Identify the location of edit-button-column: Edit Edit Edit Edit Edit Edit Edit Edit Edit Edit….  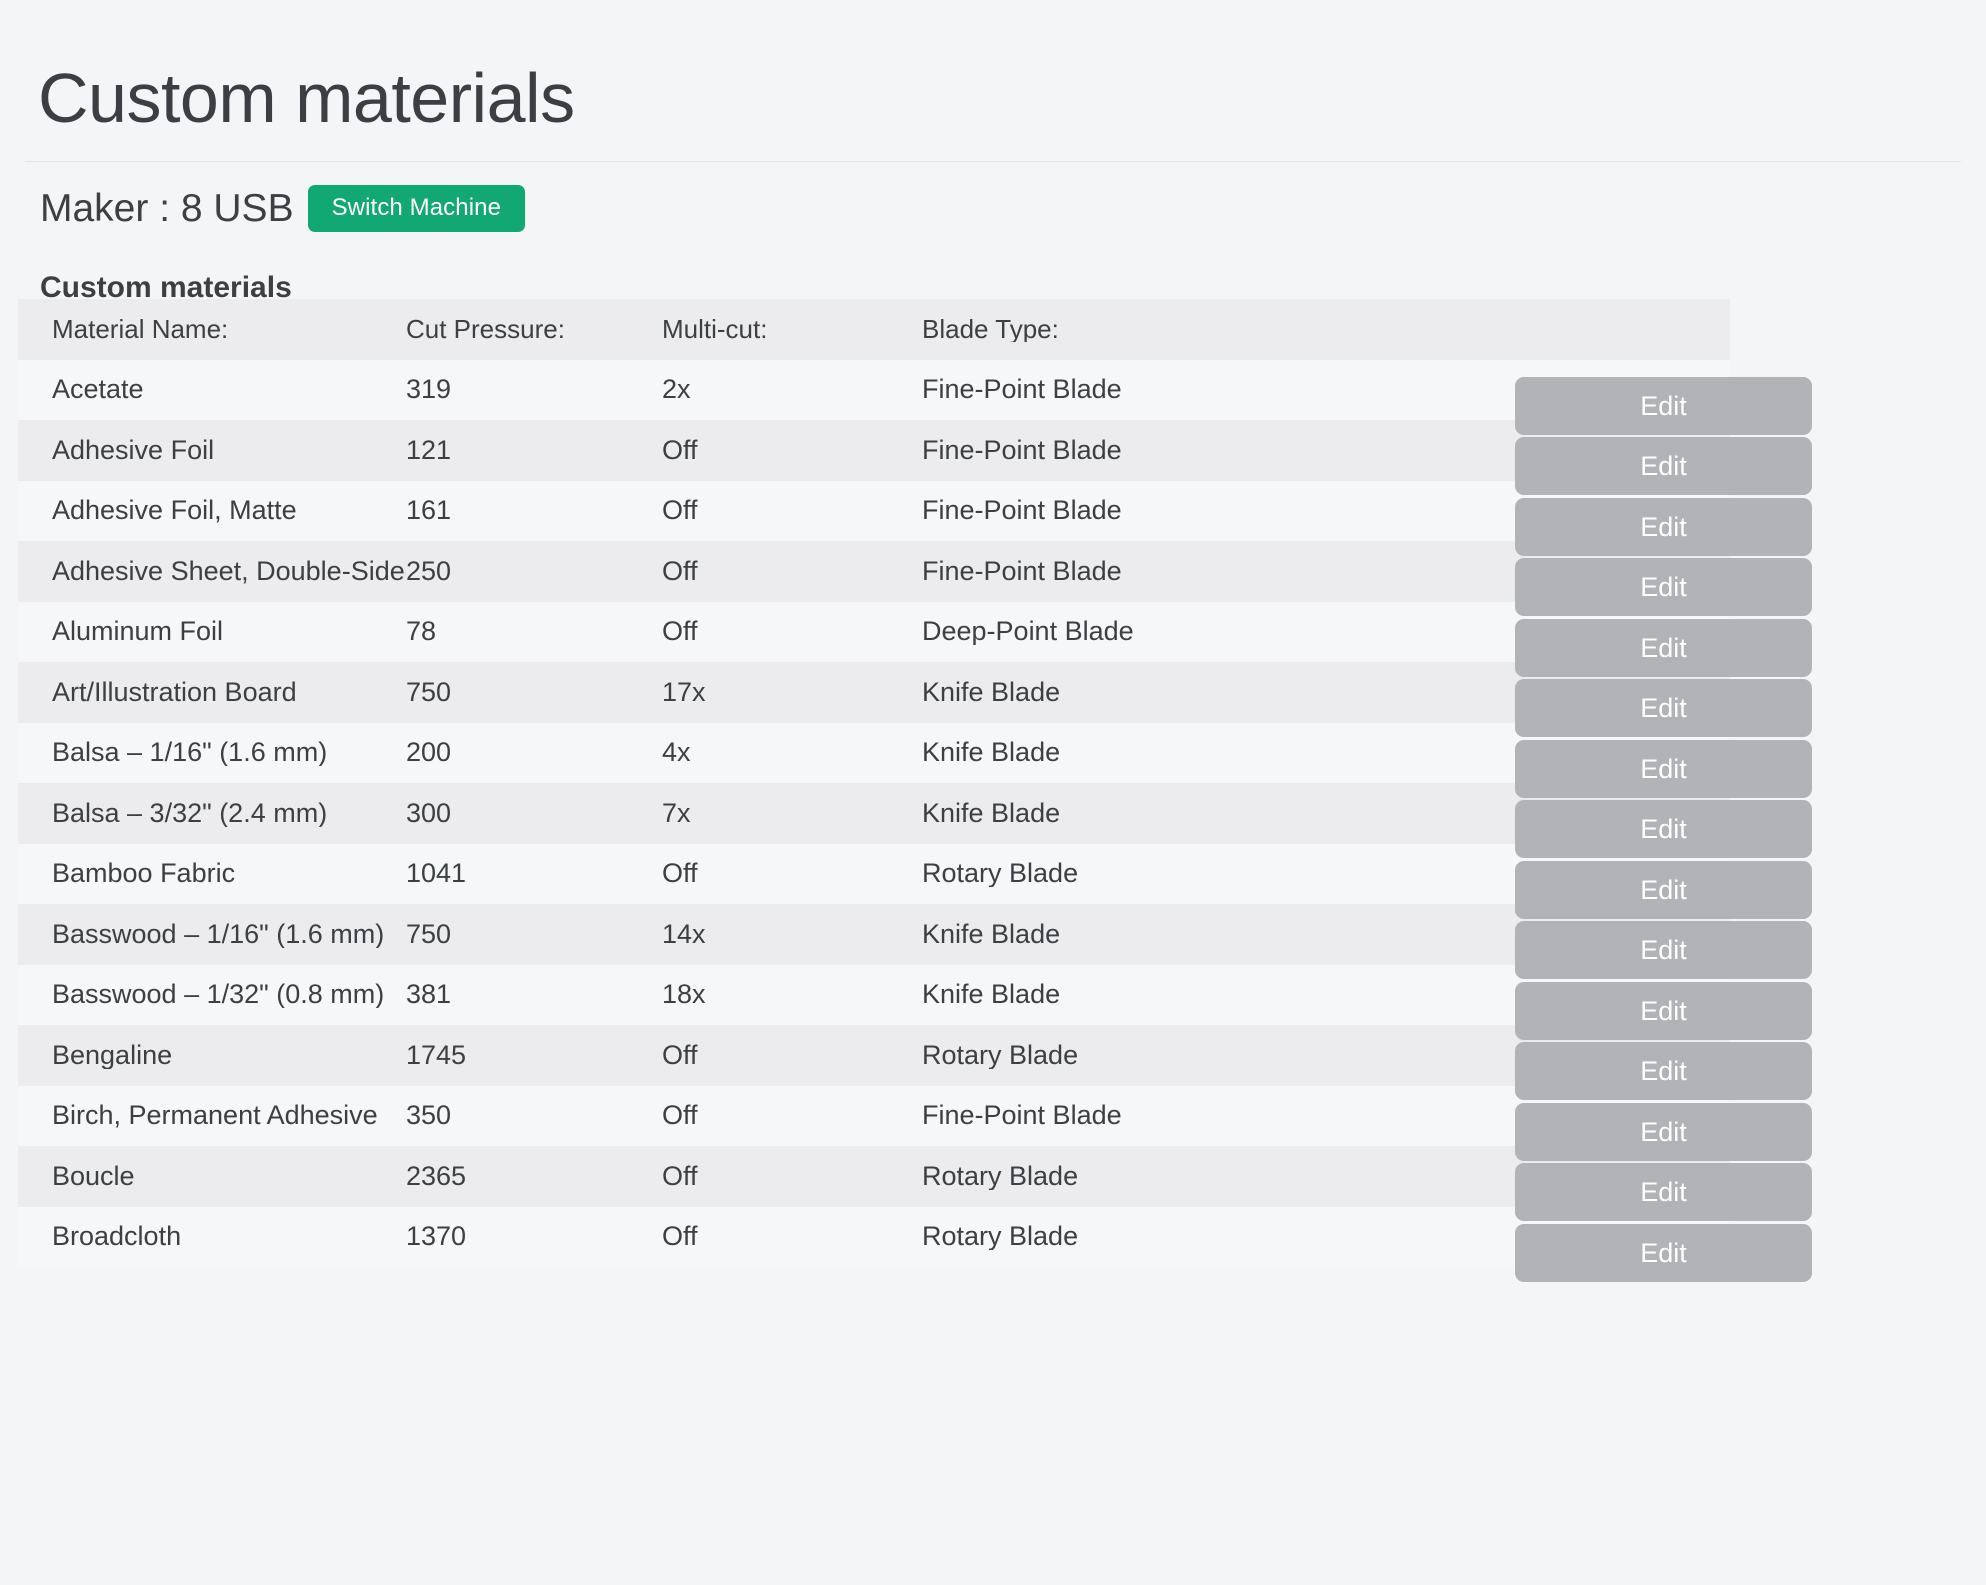
(1665, 790).